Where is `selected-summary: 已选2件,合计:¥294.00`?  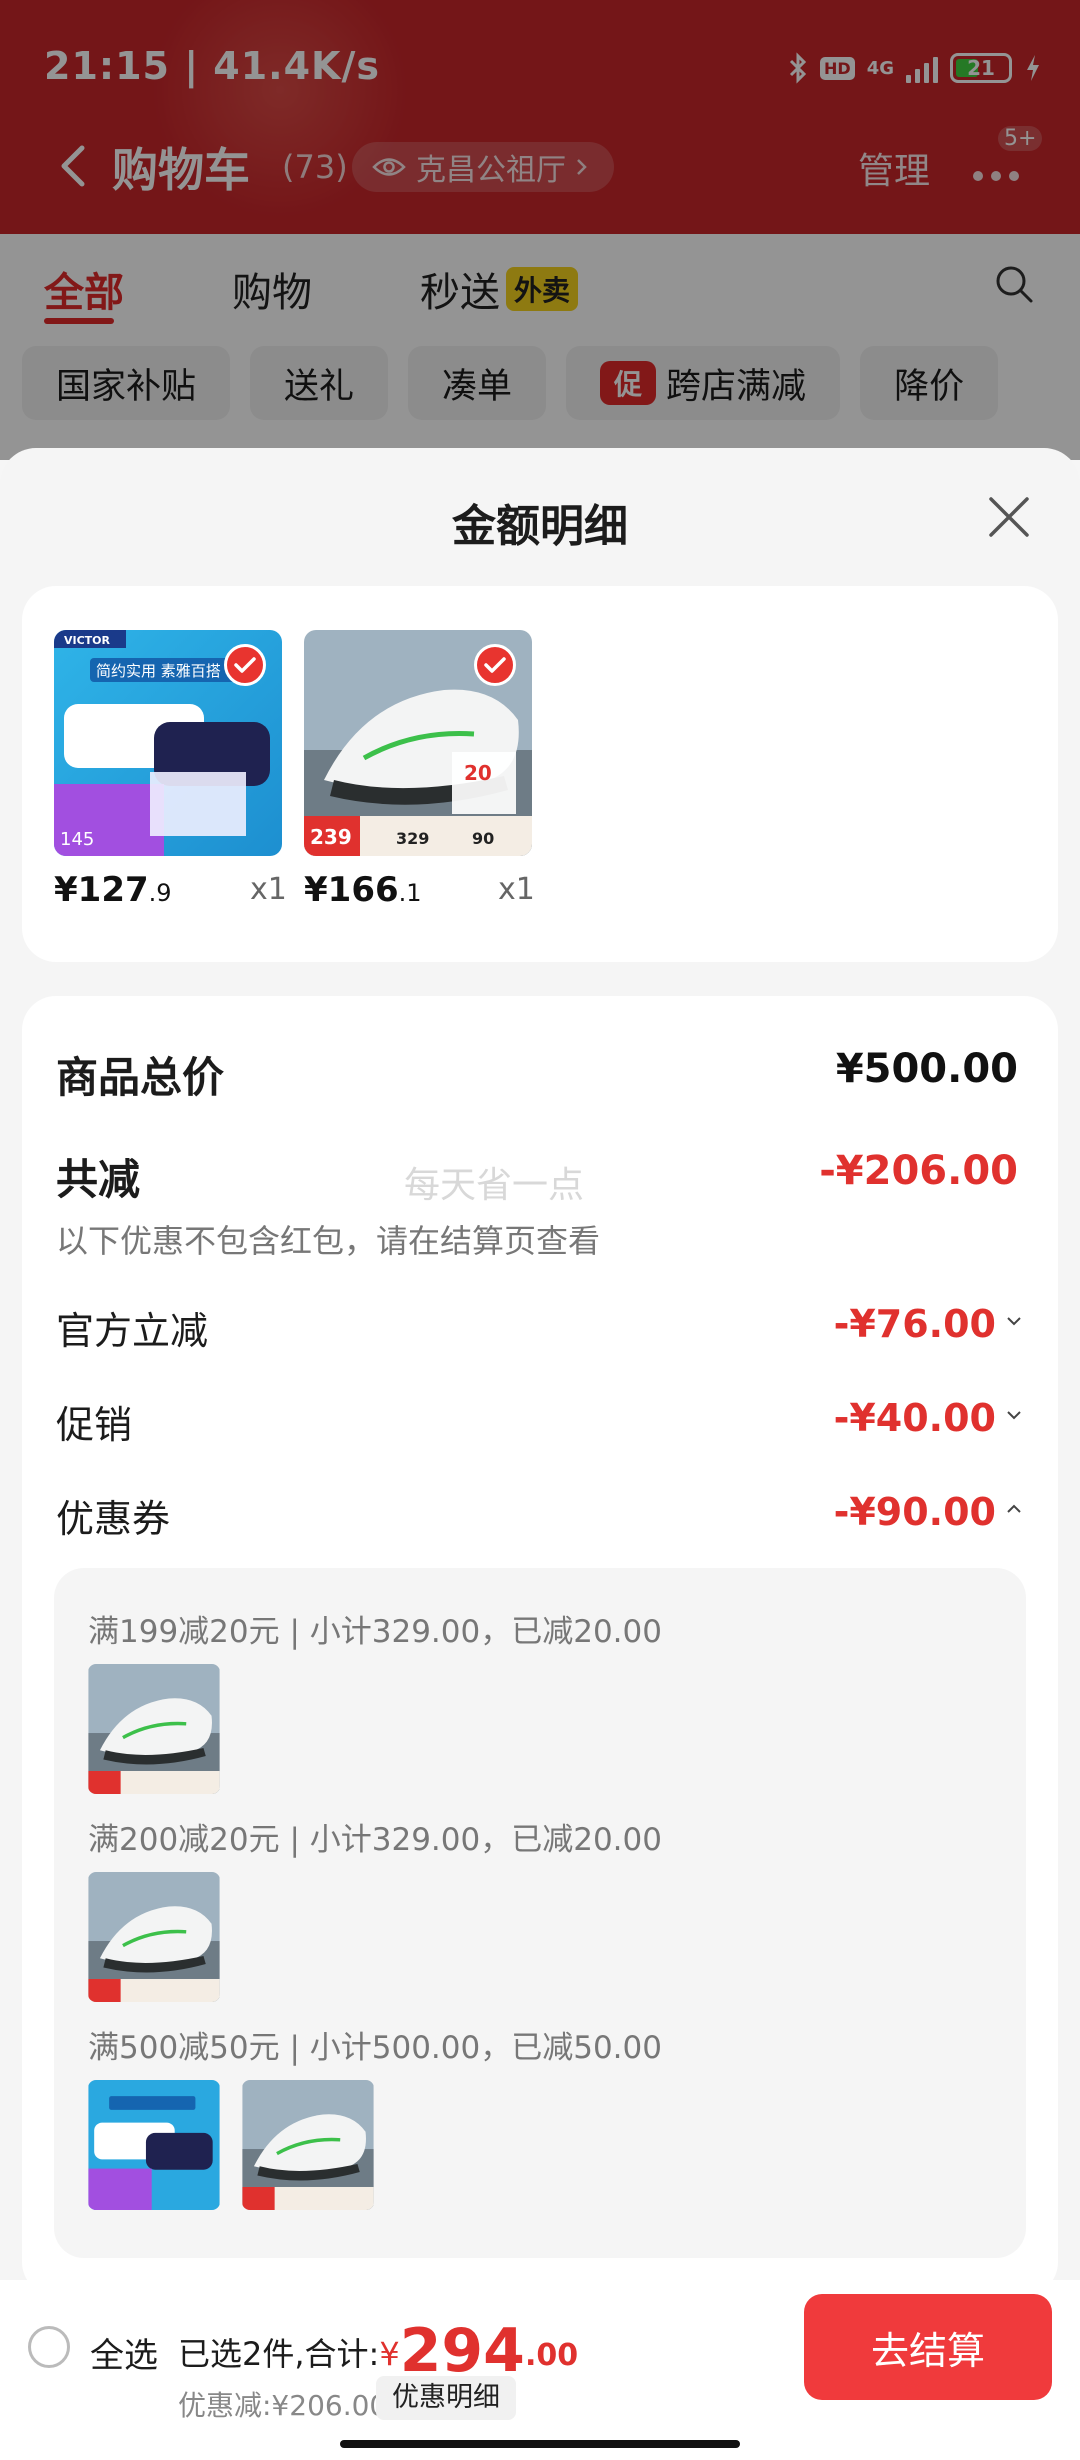
selected-summary: 已选2件,合计:¥294.00 is located at coordinates (378, 2351).